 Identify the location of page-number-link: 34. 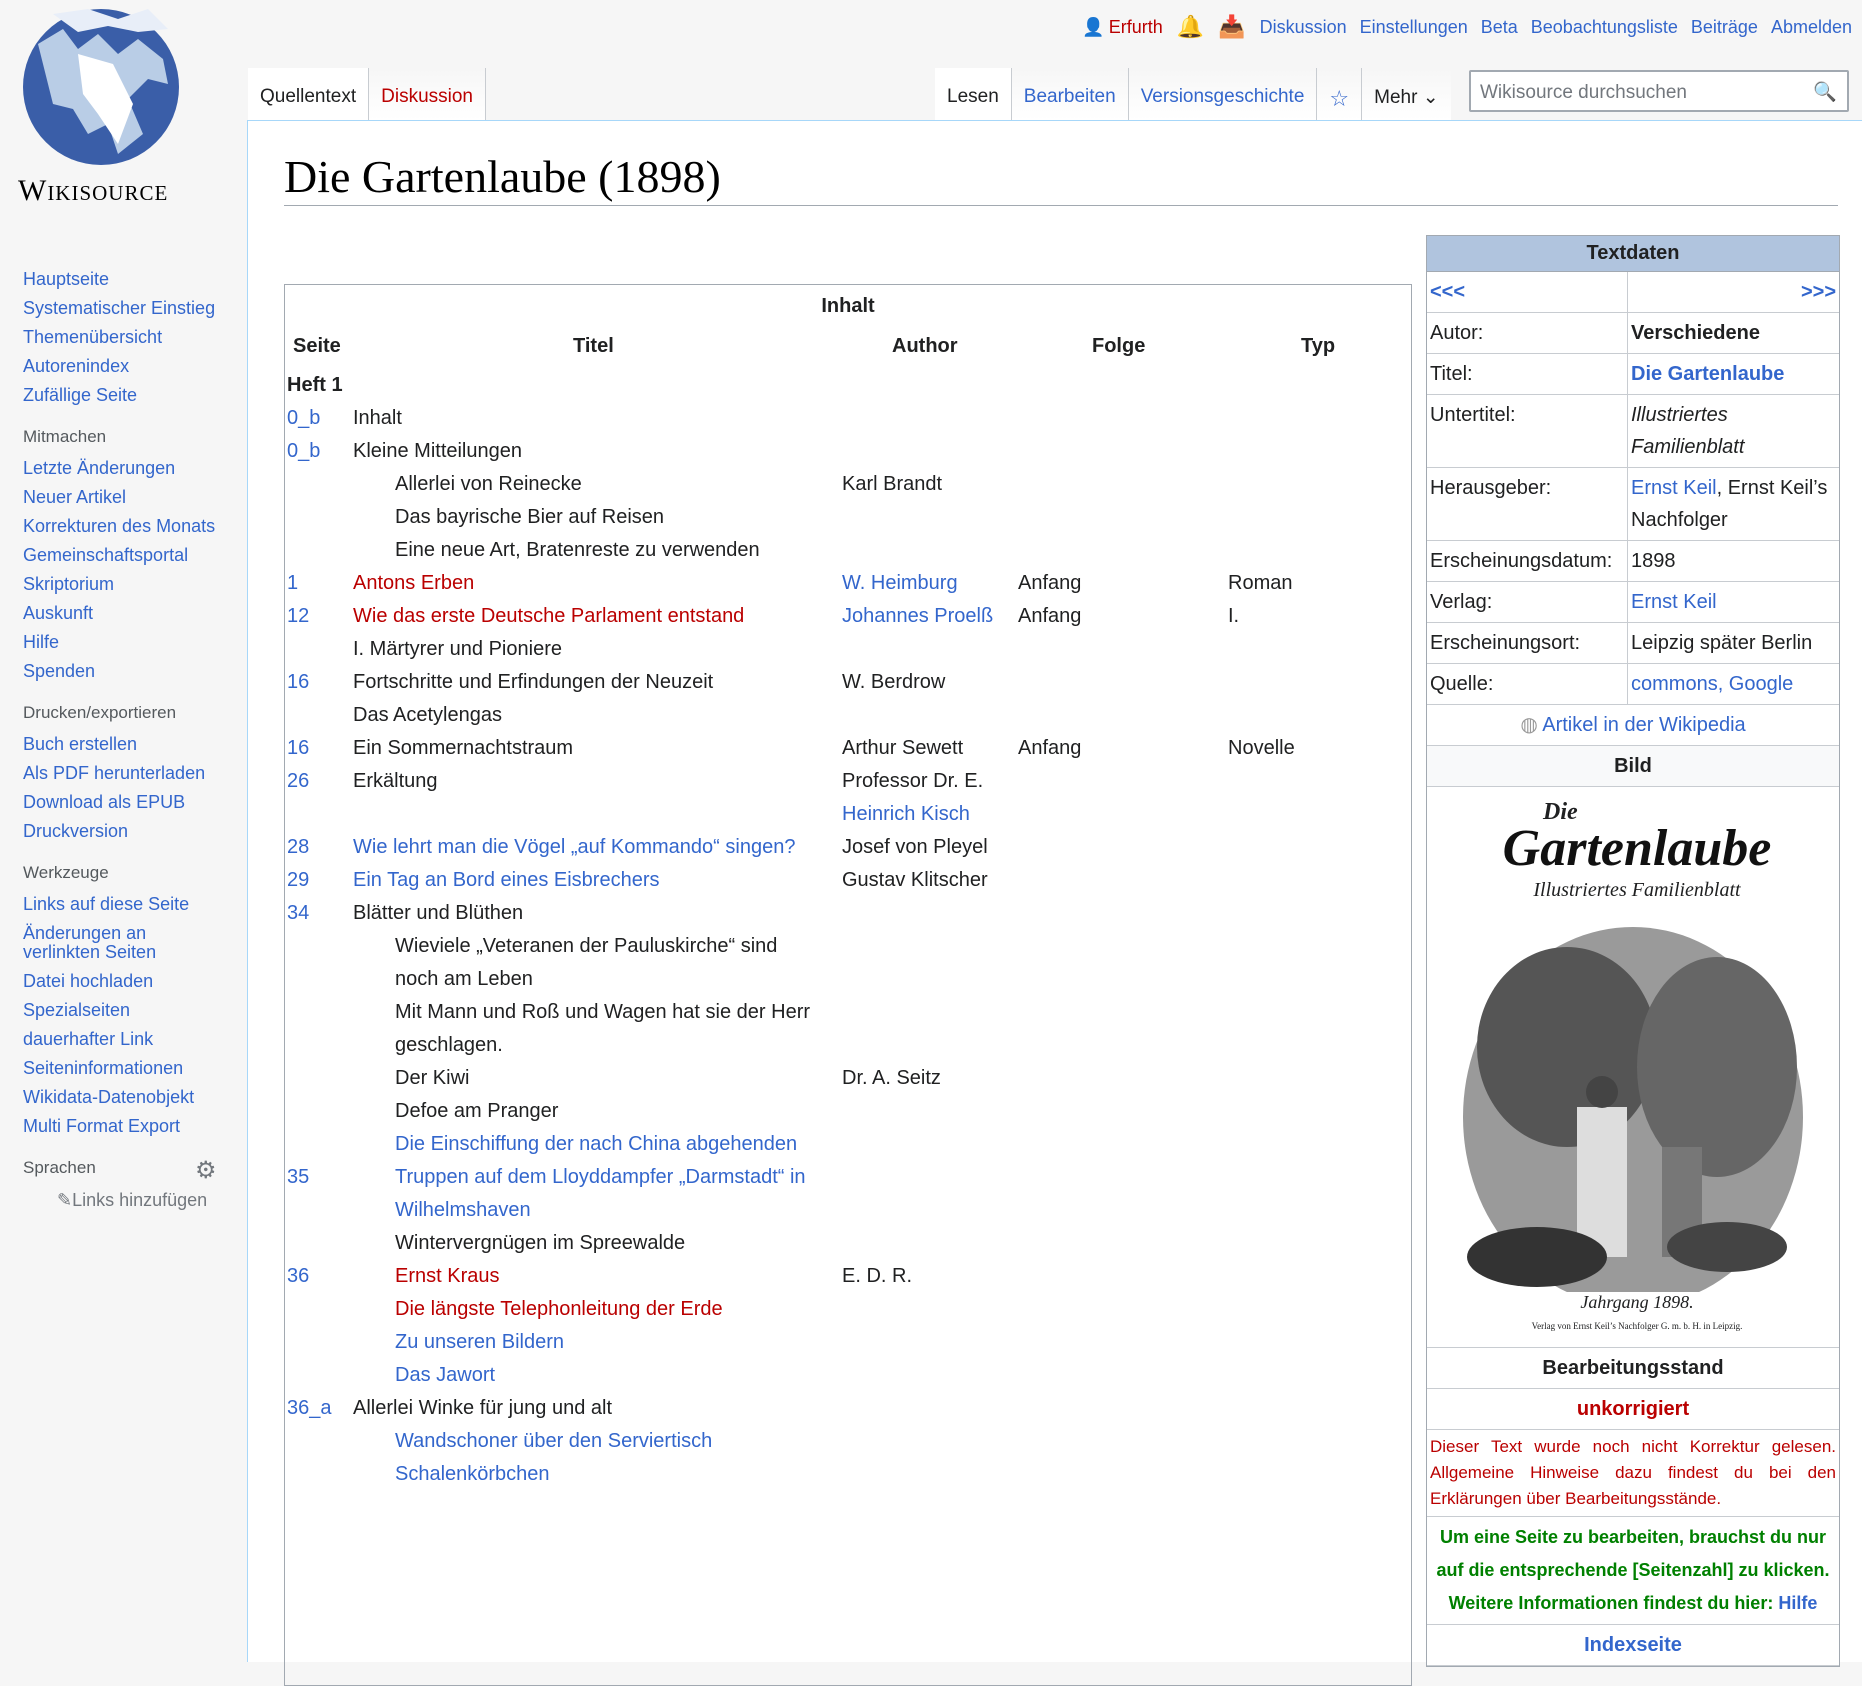
(298, 913).